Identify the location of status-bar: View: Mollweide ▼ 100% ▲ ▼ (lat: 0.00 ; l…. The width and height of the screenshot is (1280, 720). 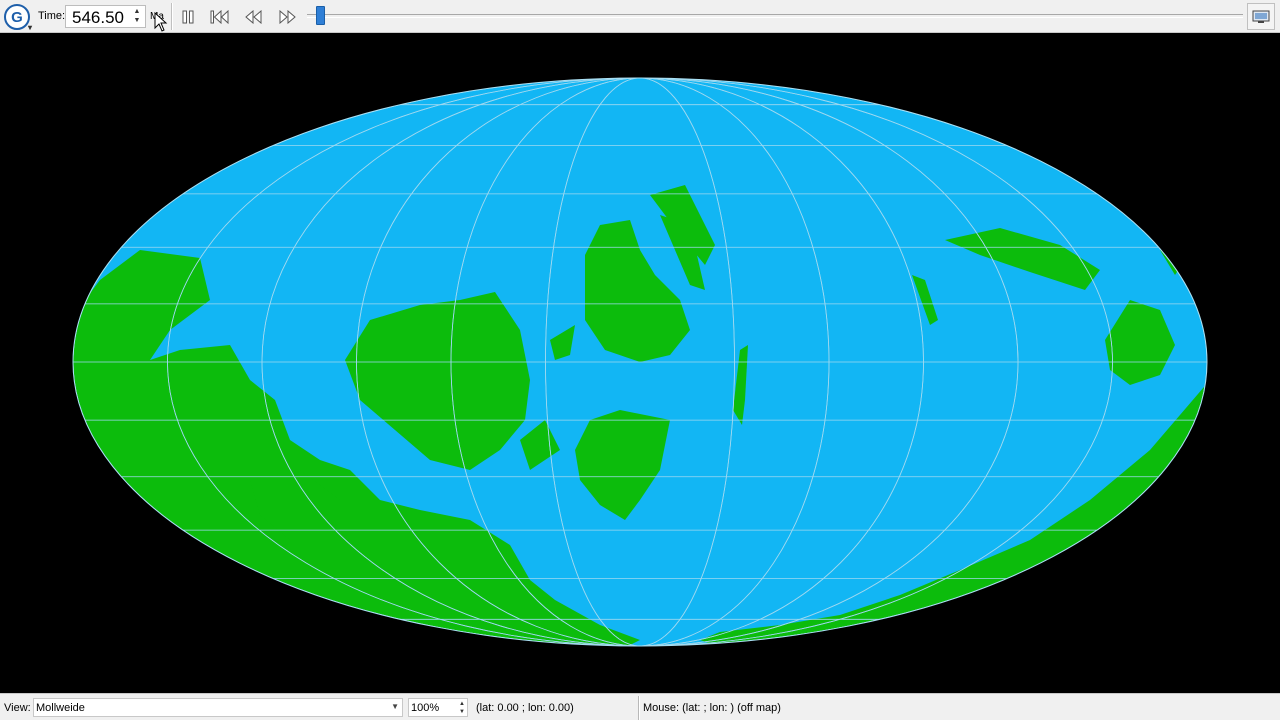
(640, 706).